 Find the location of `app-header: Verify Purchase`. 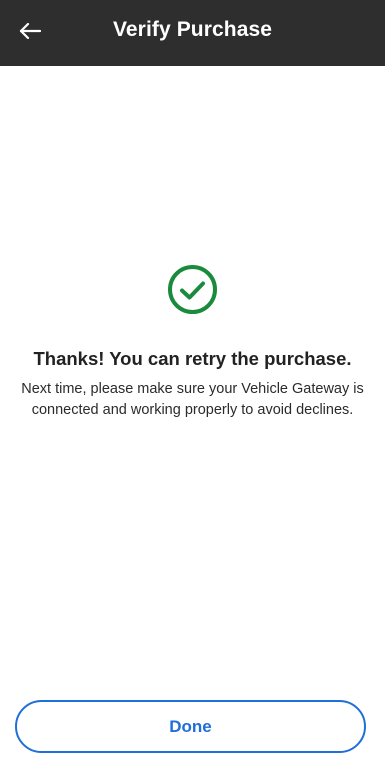

app-header: Verify Purchase is located at coordinates (192, 33).